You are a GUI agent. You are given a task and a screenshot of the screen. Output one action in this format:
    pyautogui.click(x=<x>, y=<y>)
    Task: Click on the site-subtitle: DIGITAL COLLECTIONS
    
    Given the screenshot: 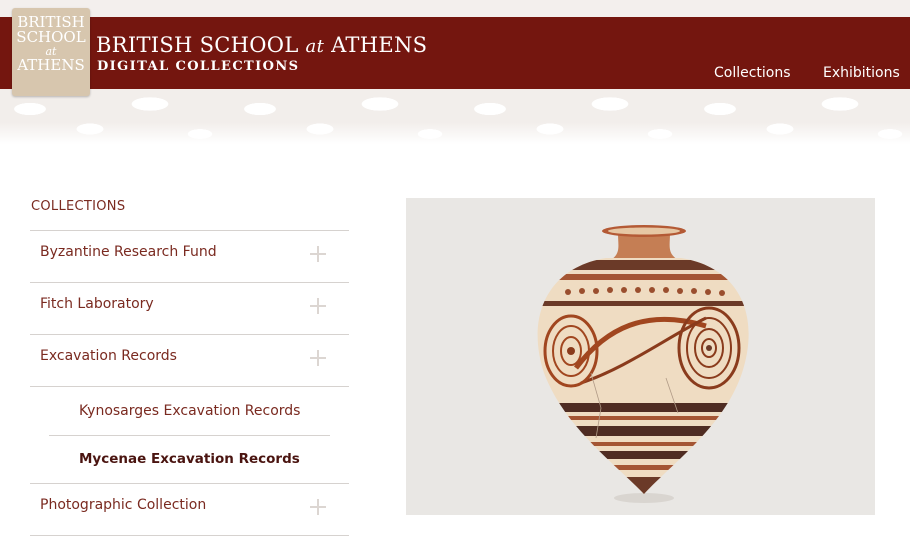 What is the action you would take?
    pyautogui.click(x=198, y=66)
    